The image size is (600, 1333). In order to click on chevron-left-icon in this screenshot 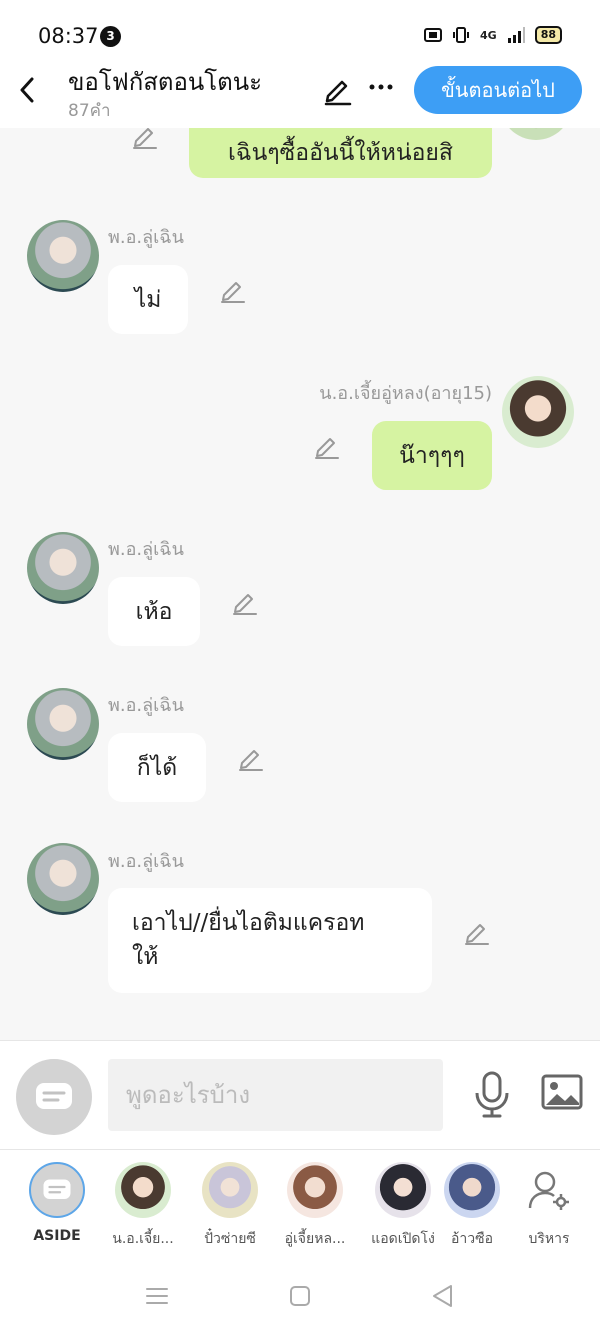, I will do `click(27, 90)`.